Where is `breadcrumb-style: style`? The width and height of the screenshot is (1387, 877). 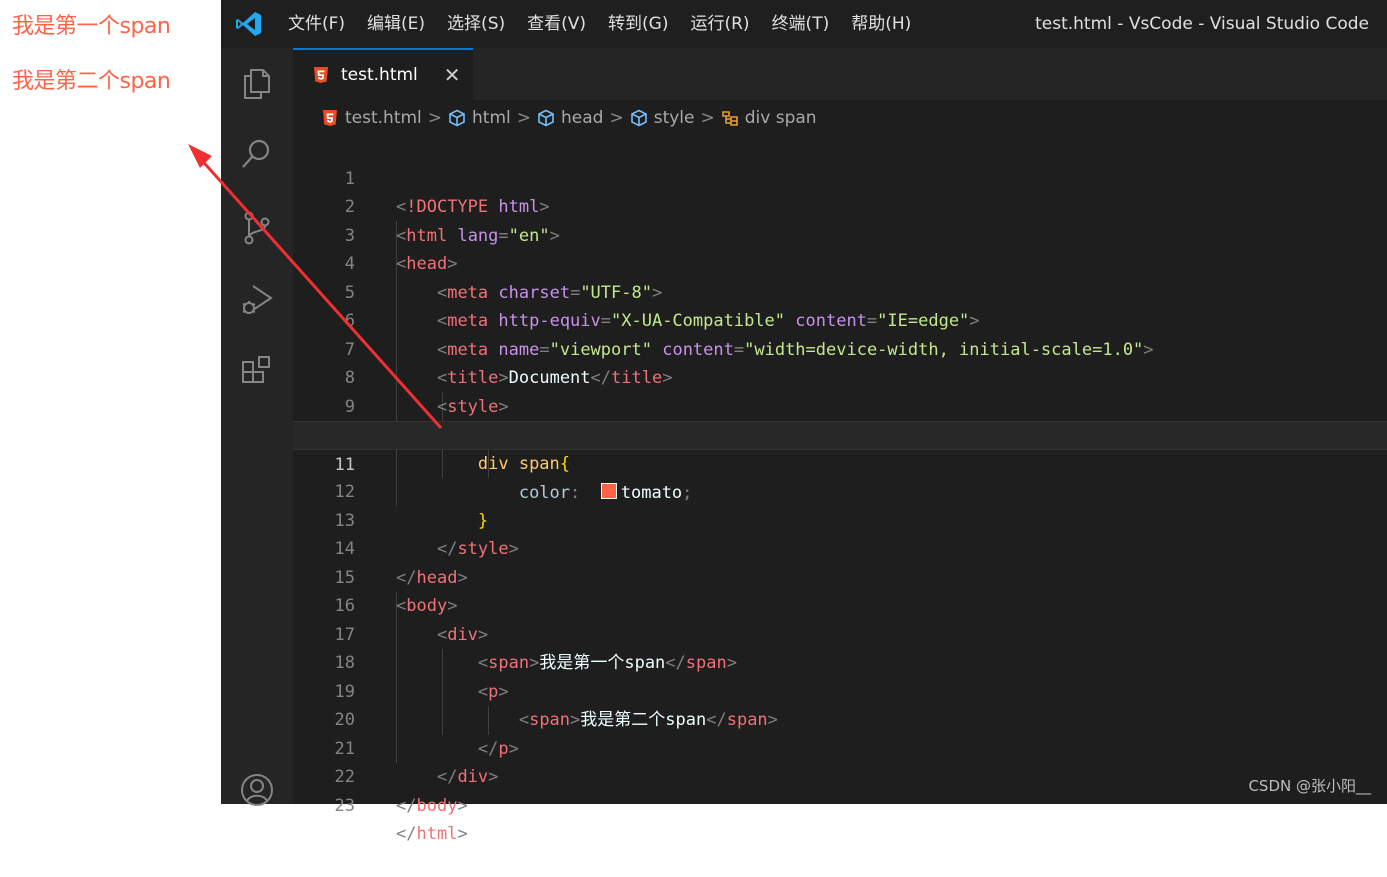 breadcrumb-style: style is located at coordinates (662, 118).